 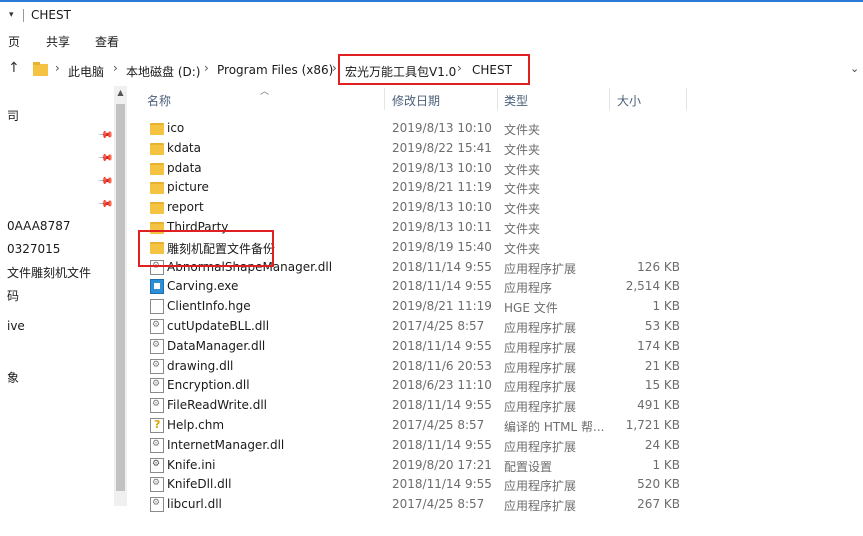 What do you see at coordinates (13, 295) in the screenshot?
I see `nav-item: 码` at bounding box center [13, 295].